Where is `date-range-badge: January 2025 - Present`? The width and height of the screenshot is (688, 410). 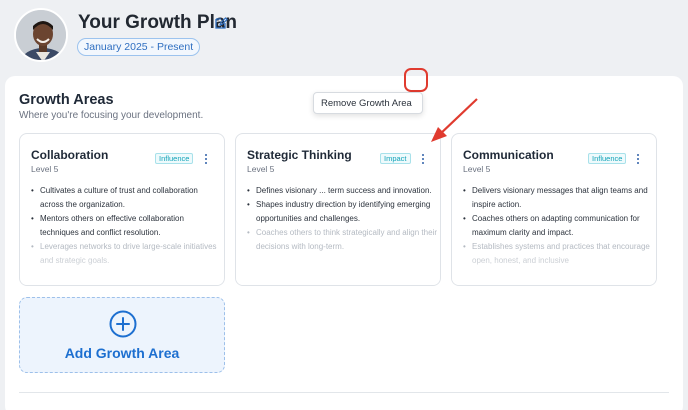
date-range-badge: January 2025 - Present is located at coordinates (139, 47).